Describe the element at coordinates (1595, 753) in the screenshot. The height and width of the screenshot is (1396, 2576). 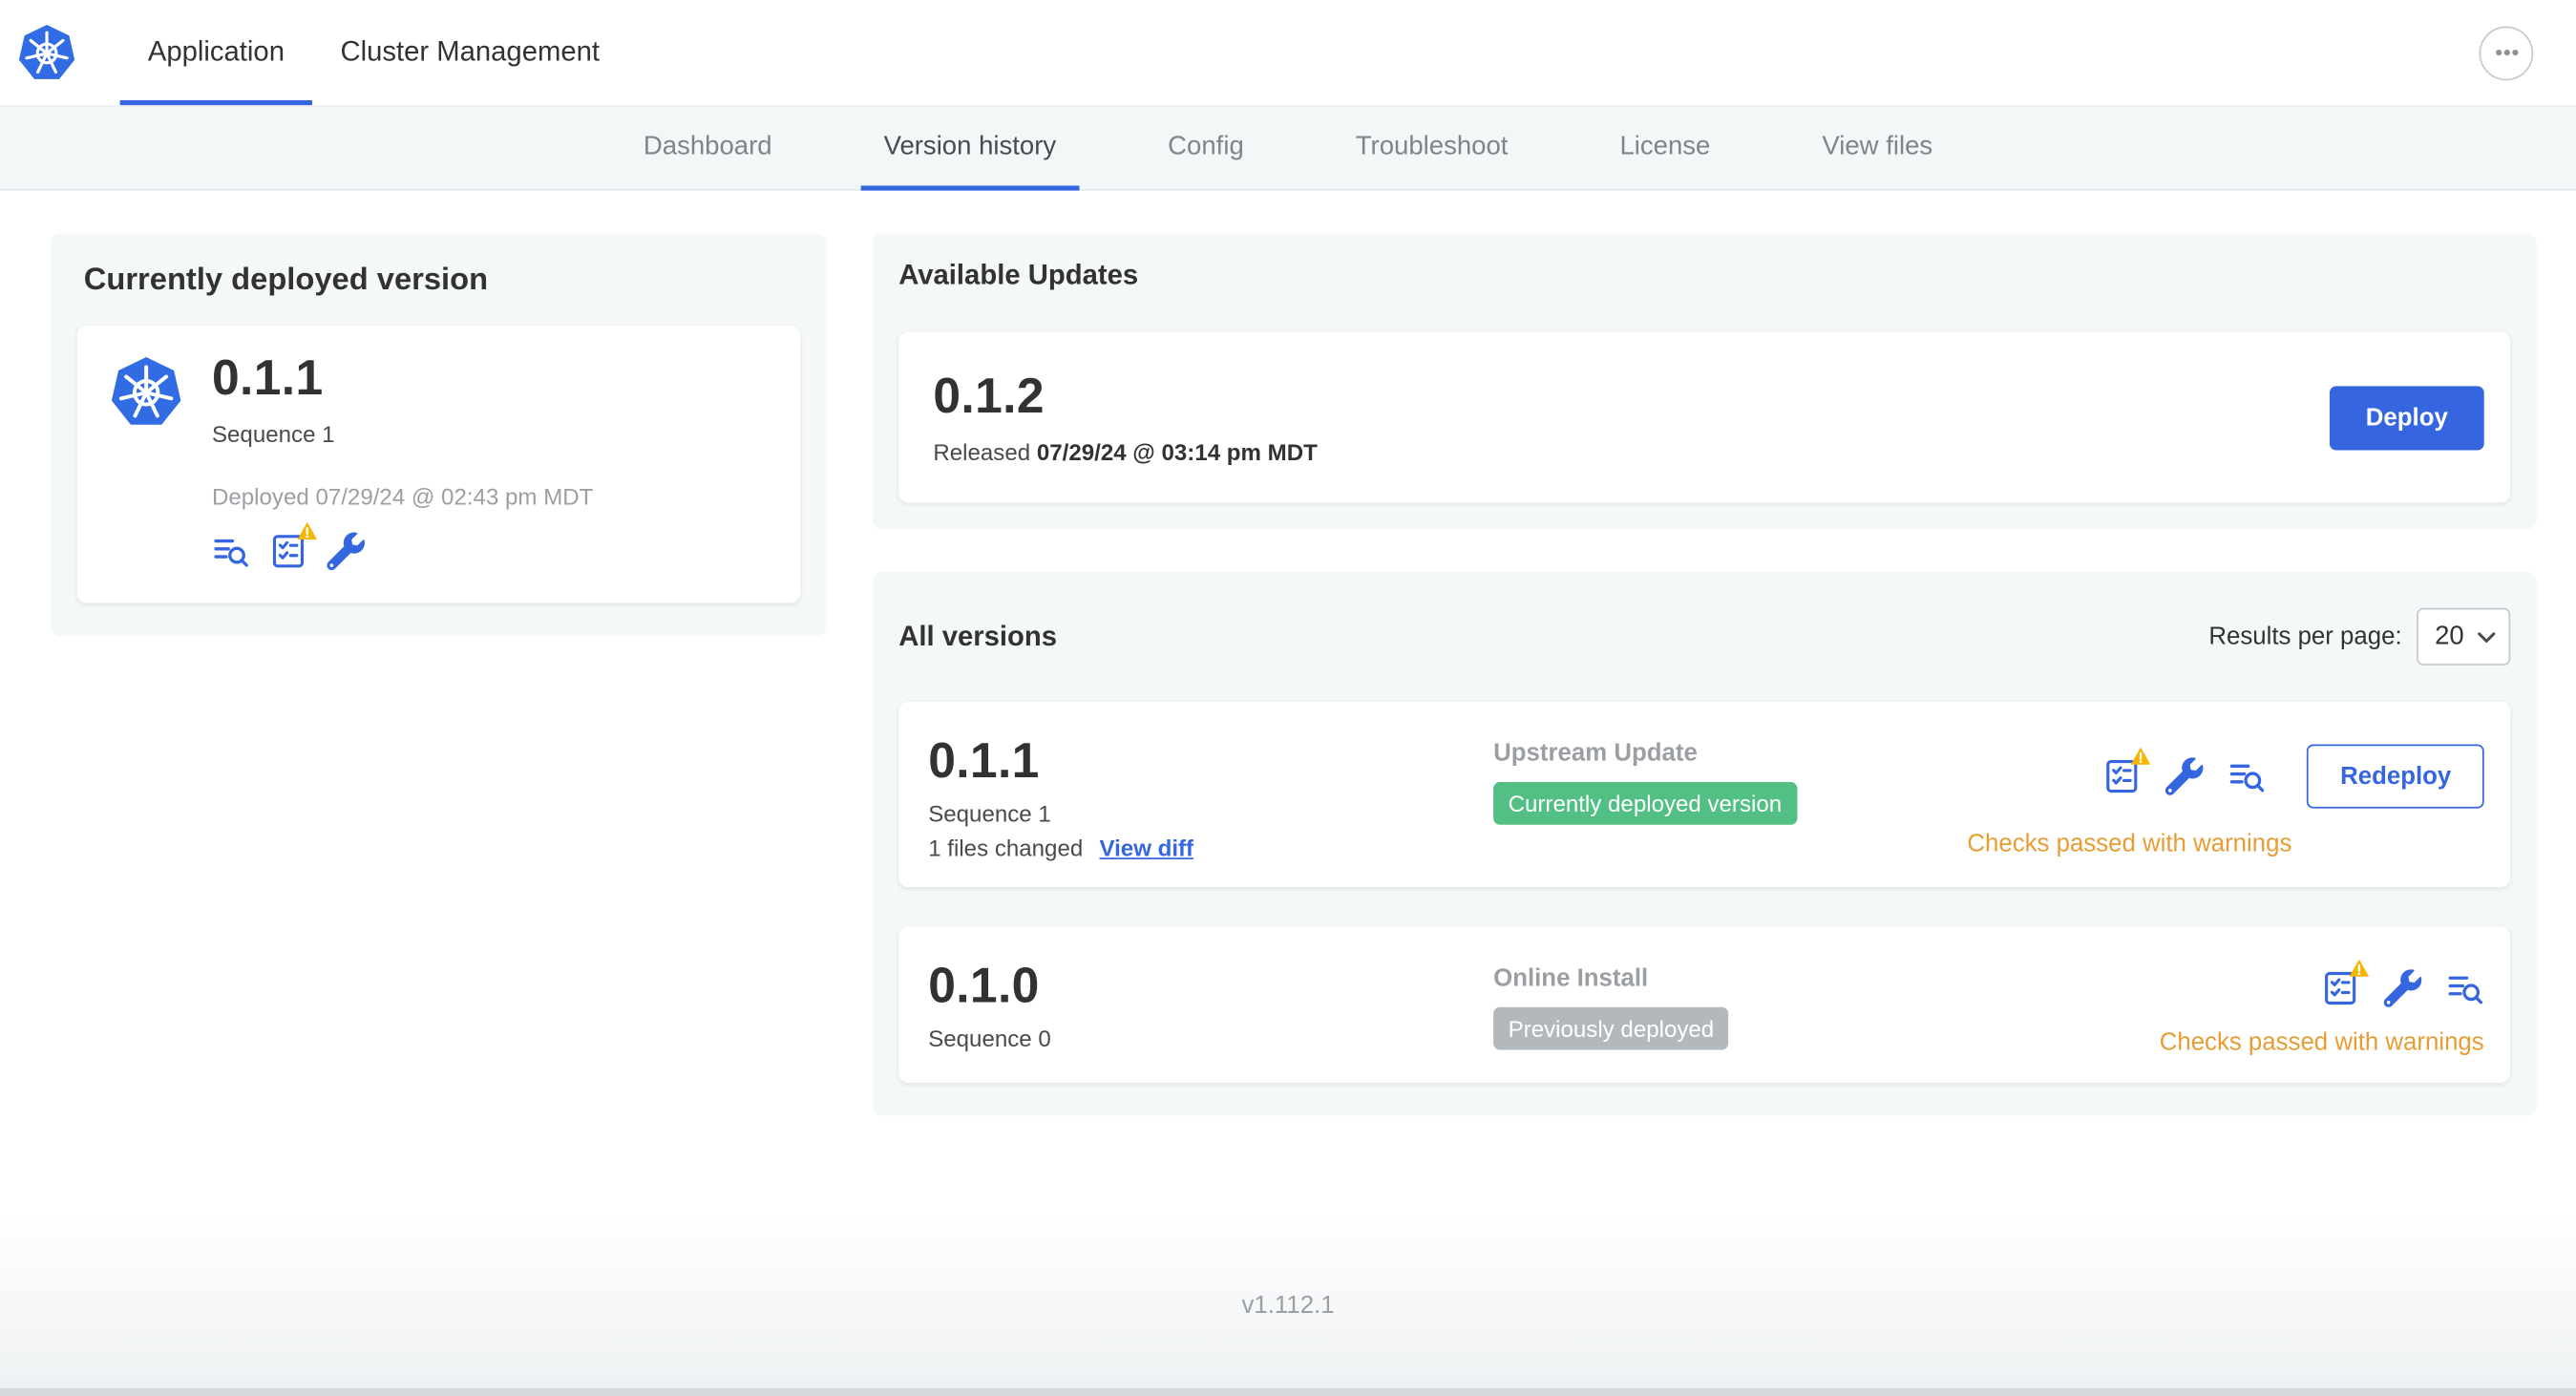
I see `row-source-label: Upstream Update` at that location.